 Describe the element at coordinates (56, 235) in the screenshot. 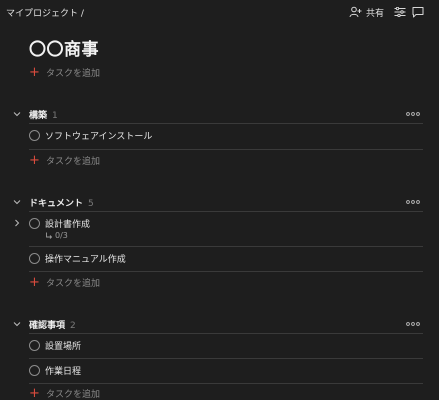

I see `subtask-count: 0/3` at that location.